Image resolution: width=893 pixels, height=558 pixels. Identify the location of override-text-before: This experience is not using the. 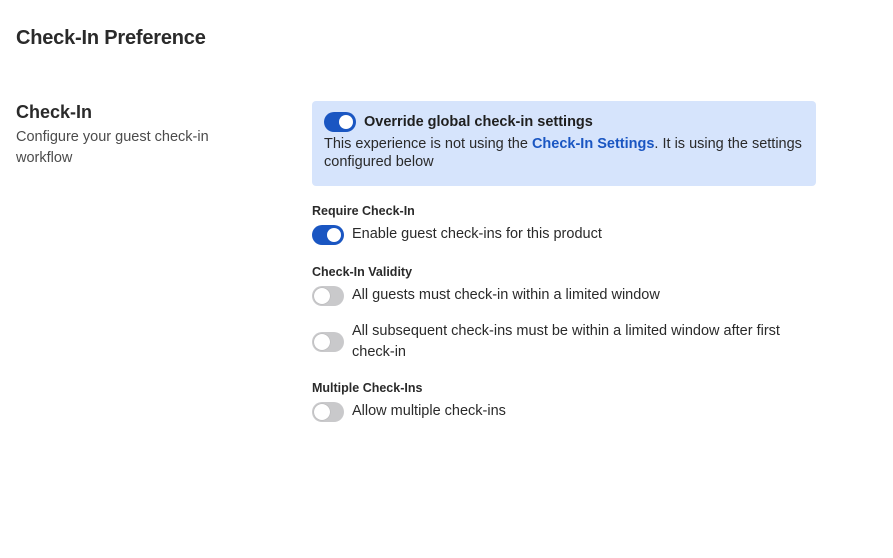
(428, 144).